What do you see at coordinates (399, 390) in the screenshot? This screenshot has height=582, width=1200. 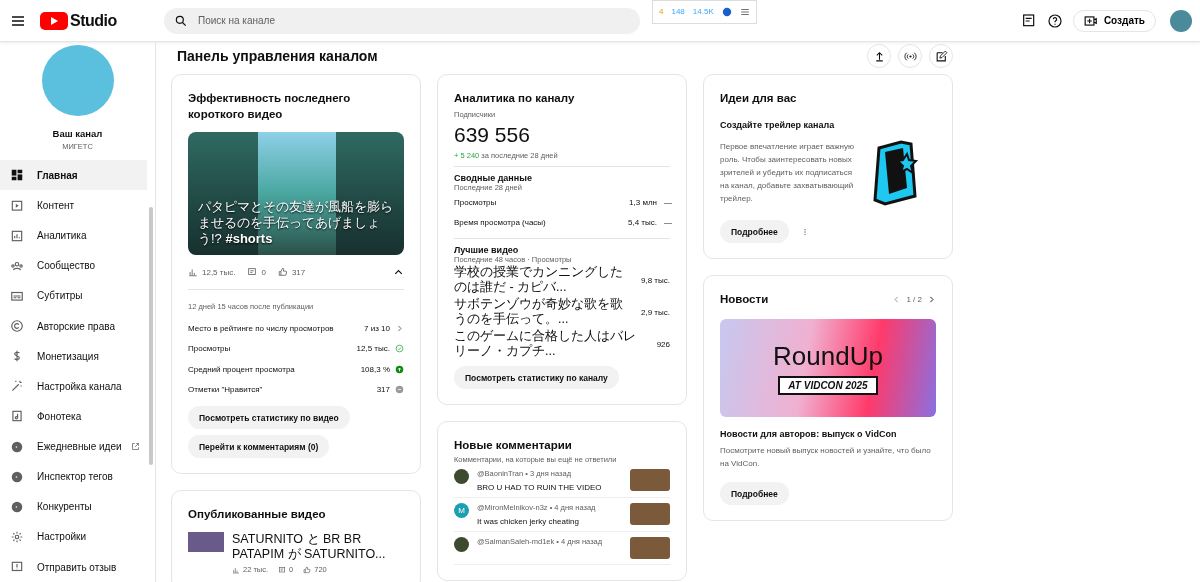 I see `neutral-circle-icon` at bounding box center [399, 390].